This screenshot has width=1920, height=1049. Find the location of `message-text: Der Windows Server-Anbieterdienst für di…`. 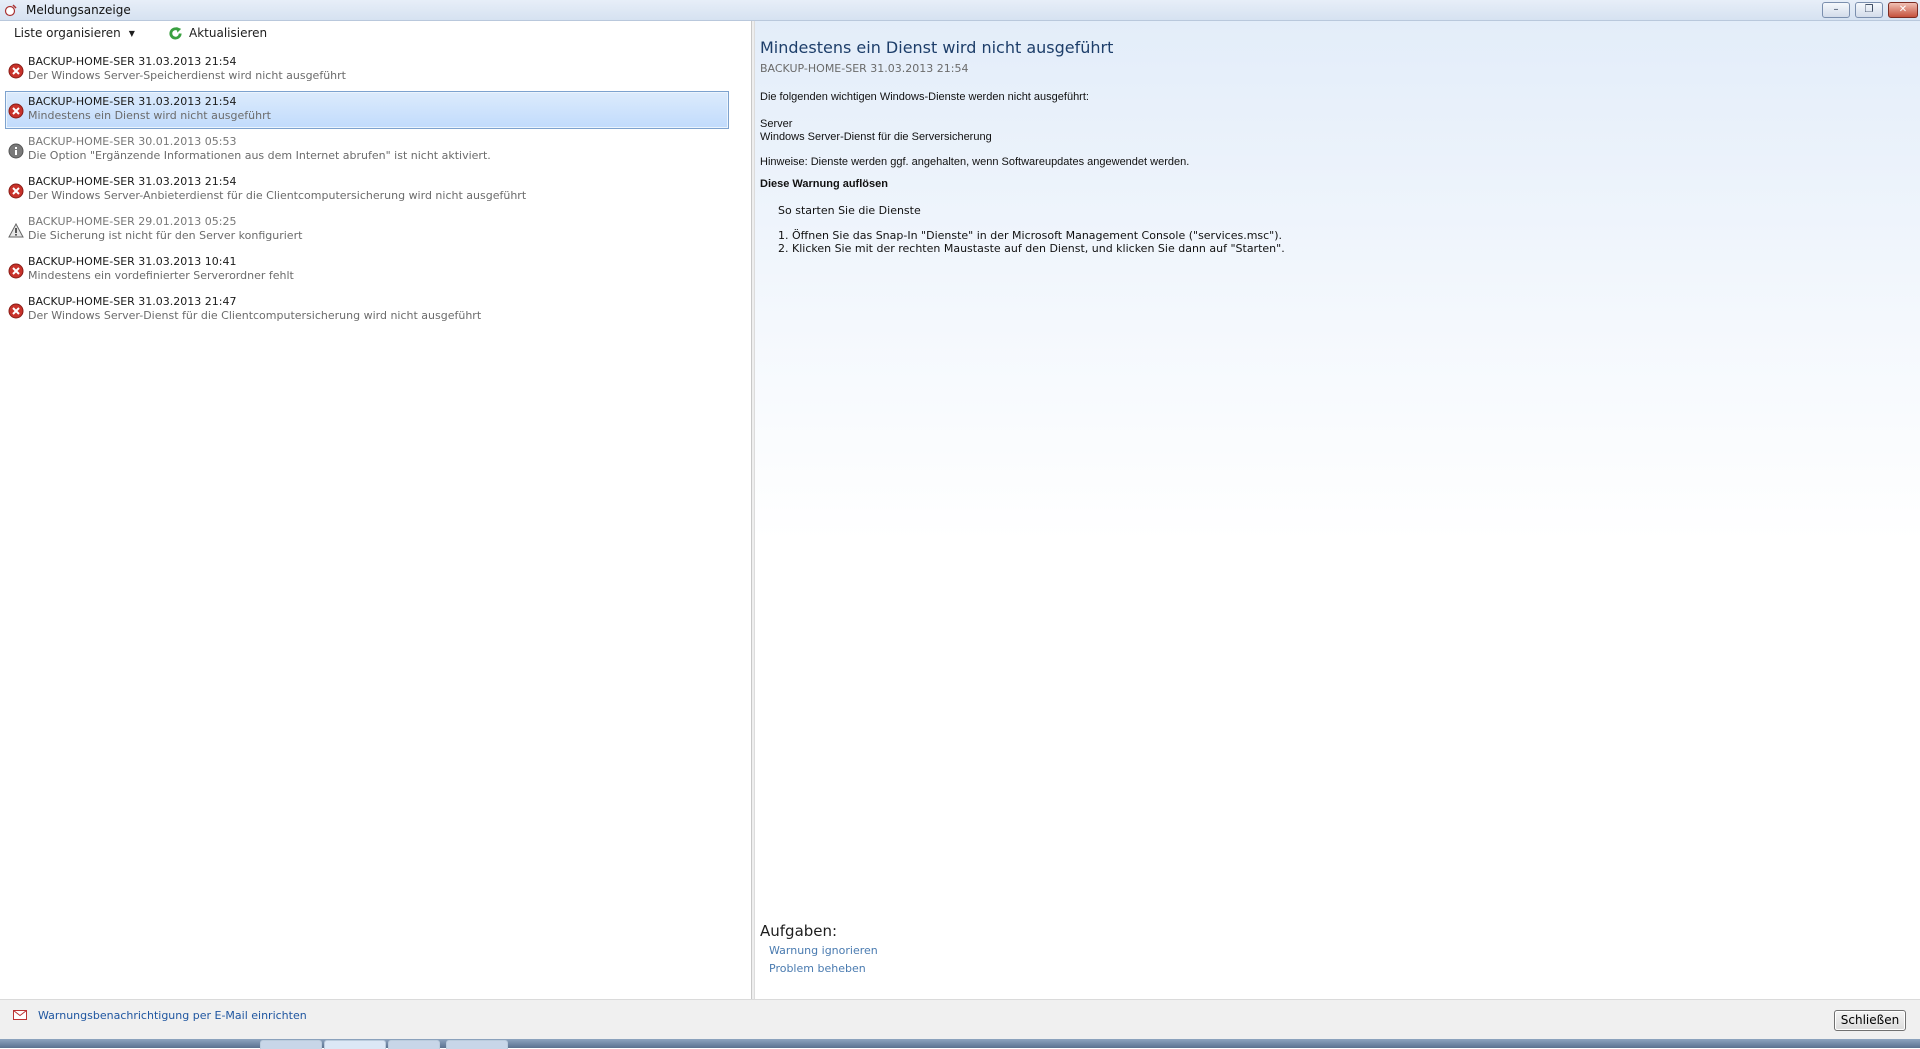

message-text: Der Windows Server-Anbieterdienst für di… is located at coordinates (277, 195).